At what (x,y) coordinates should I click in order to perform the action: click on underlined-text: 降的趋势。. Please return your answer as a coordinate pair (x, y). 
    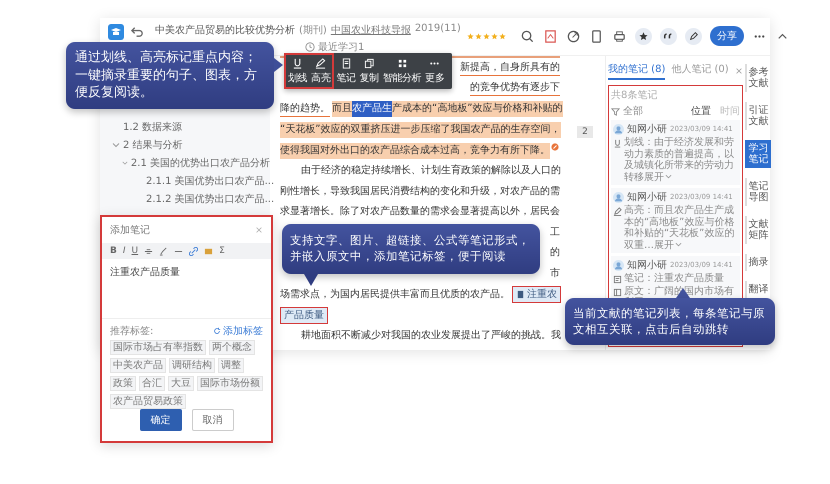
    Looking at the image, I should click on (305, 109).